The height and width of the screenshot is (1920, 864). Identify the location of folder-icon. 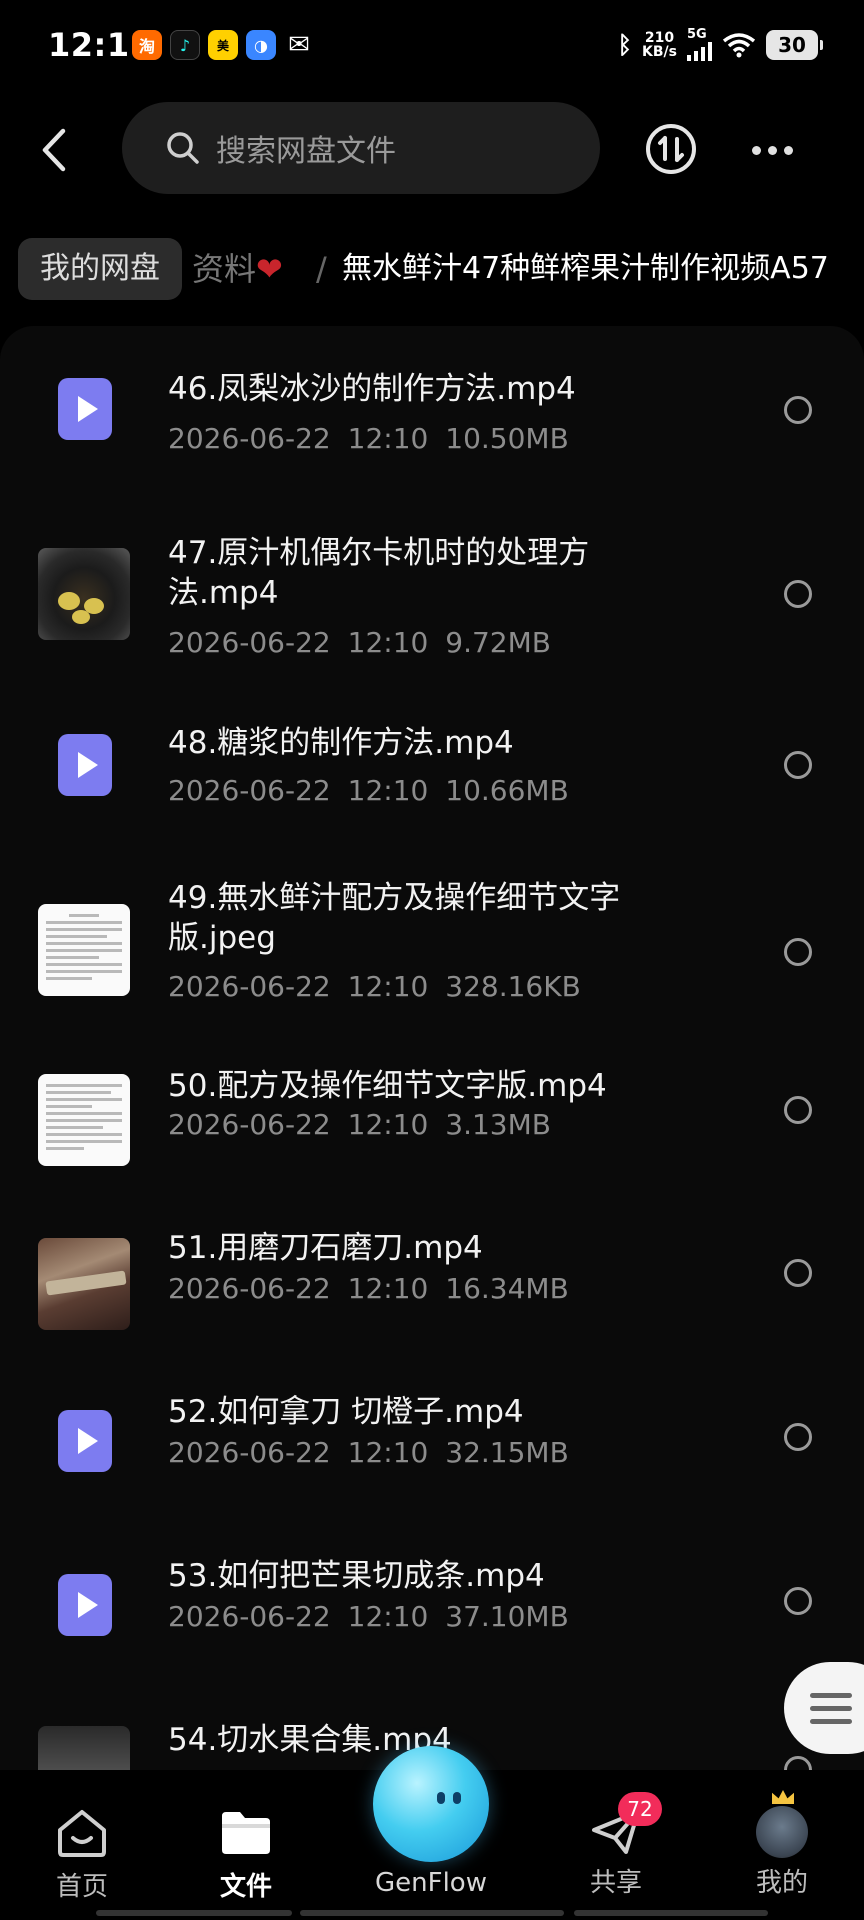
(246, 1833).